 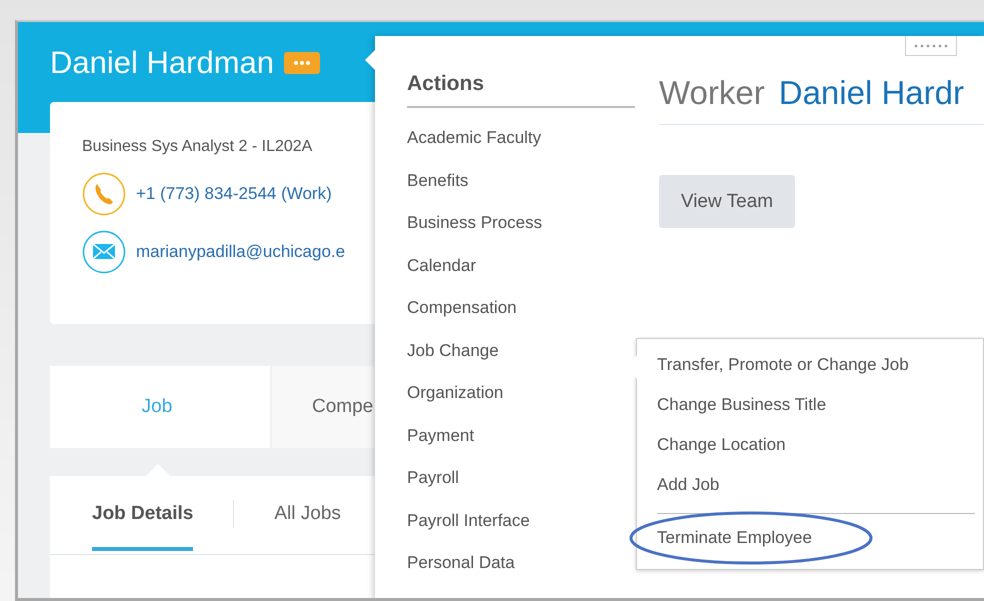 What do you see at coordinates (820, 415) in the screenshot?
I see `submenu-item: Change Business Title` at bounding box center [820, 415].